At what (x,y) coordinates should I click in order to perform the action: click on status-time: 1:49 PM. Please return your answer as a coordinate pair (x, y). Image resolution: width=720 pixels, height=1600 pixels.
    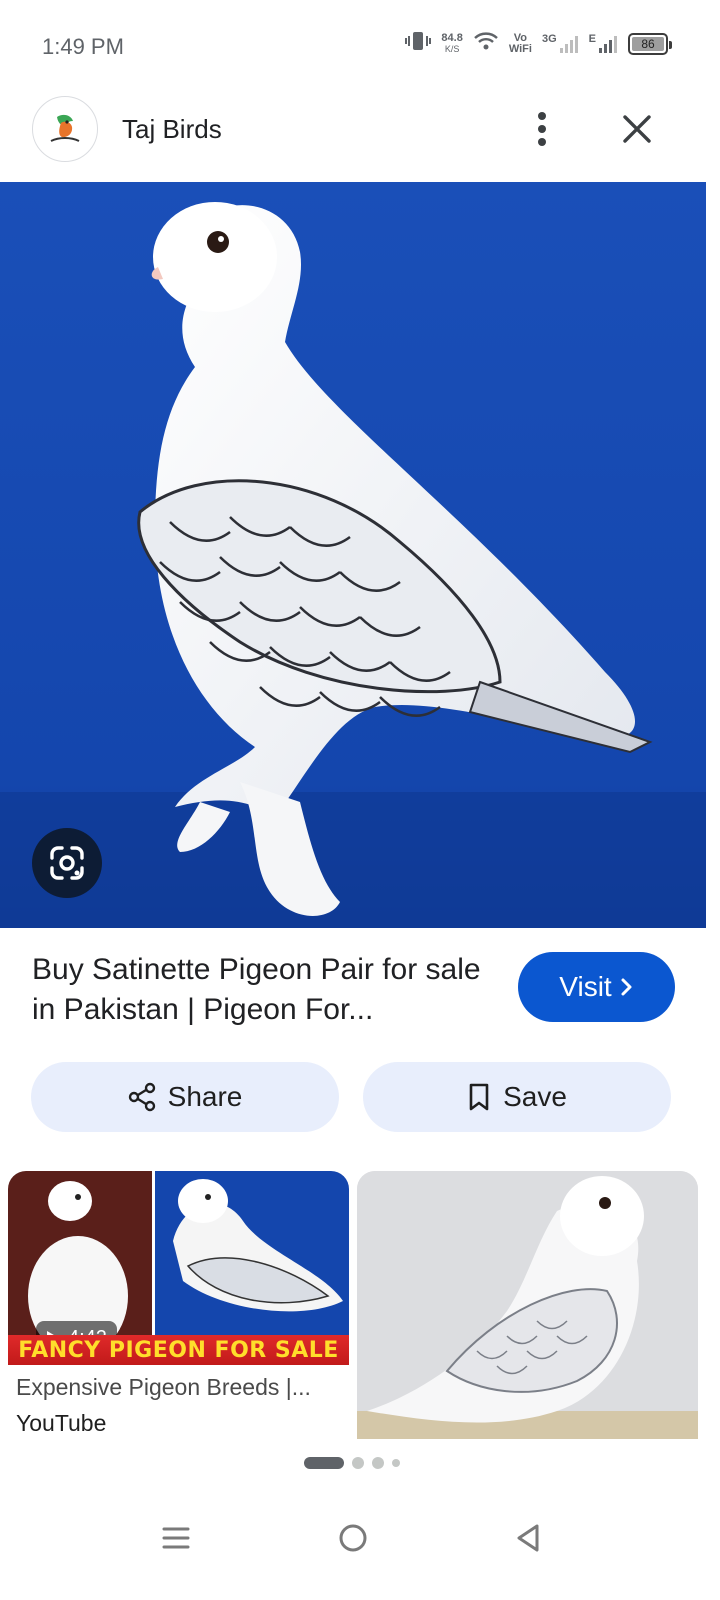
    Looking at the image, I should click on (83, 46).